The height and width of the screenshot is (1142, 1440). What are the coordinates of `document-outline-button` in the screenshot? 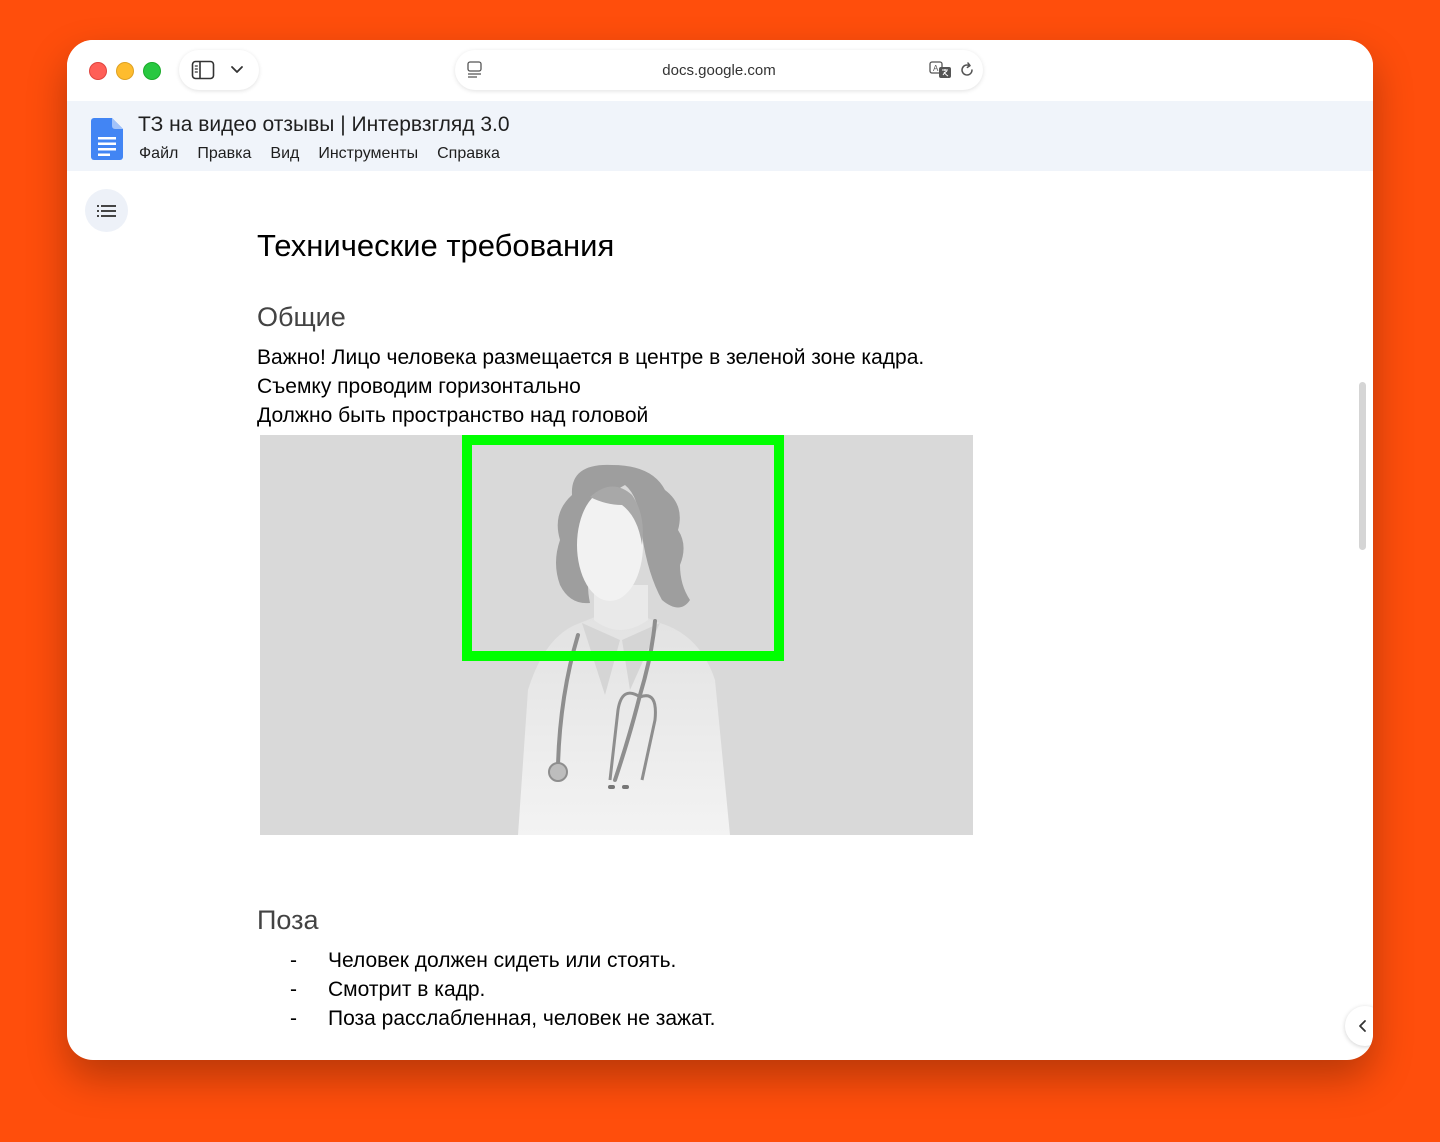 It's located at (106, 210).